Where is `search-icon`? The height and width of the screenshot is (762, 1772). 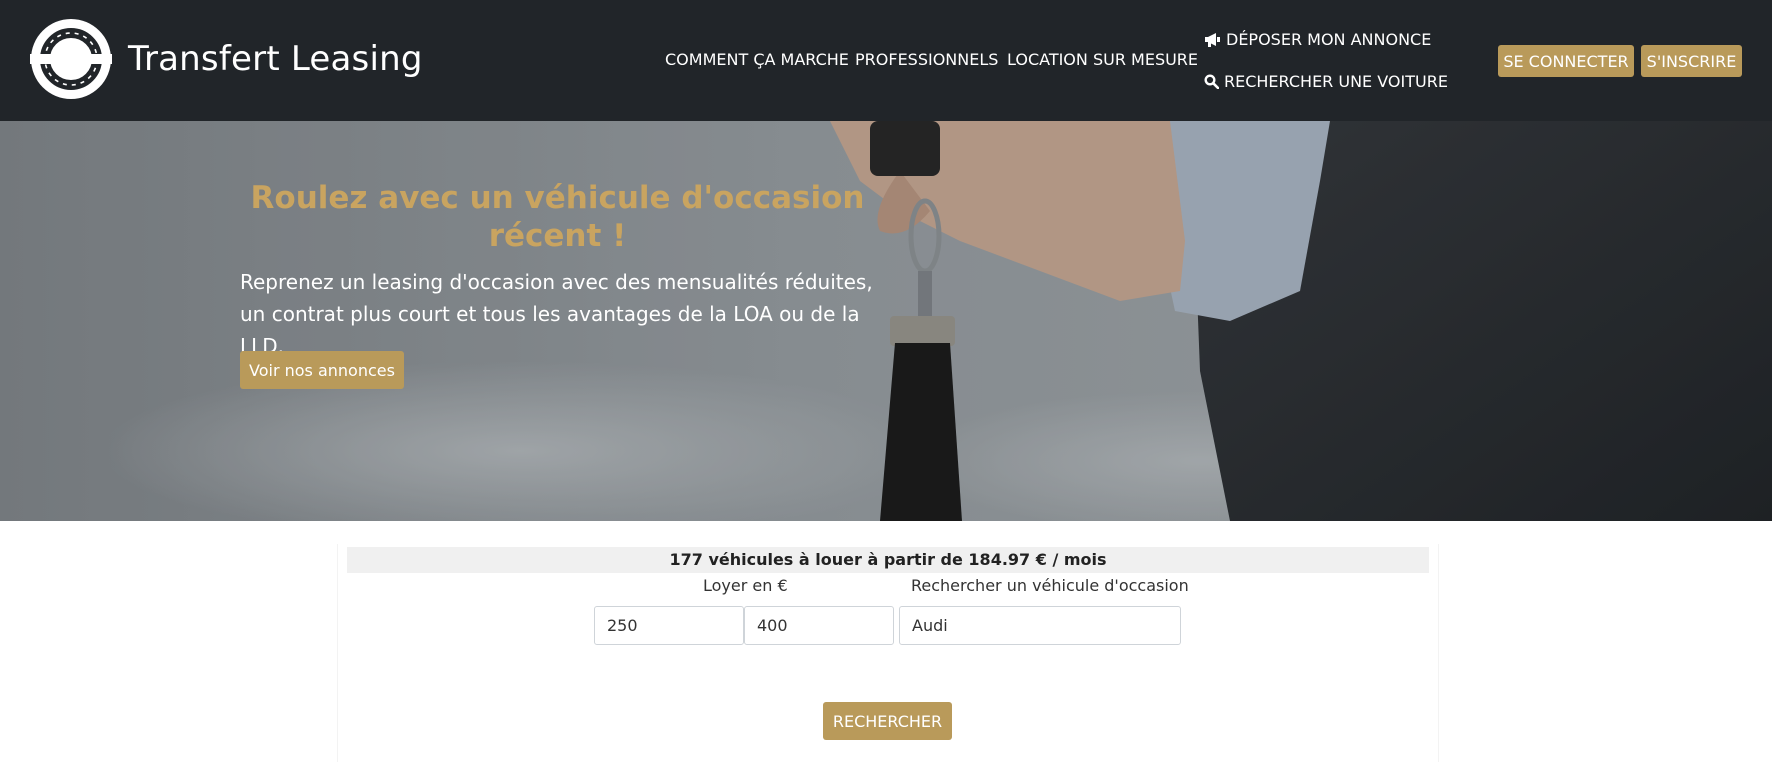
search-icon is located at coordinates (1212, 83).